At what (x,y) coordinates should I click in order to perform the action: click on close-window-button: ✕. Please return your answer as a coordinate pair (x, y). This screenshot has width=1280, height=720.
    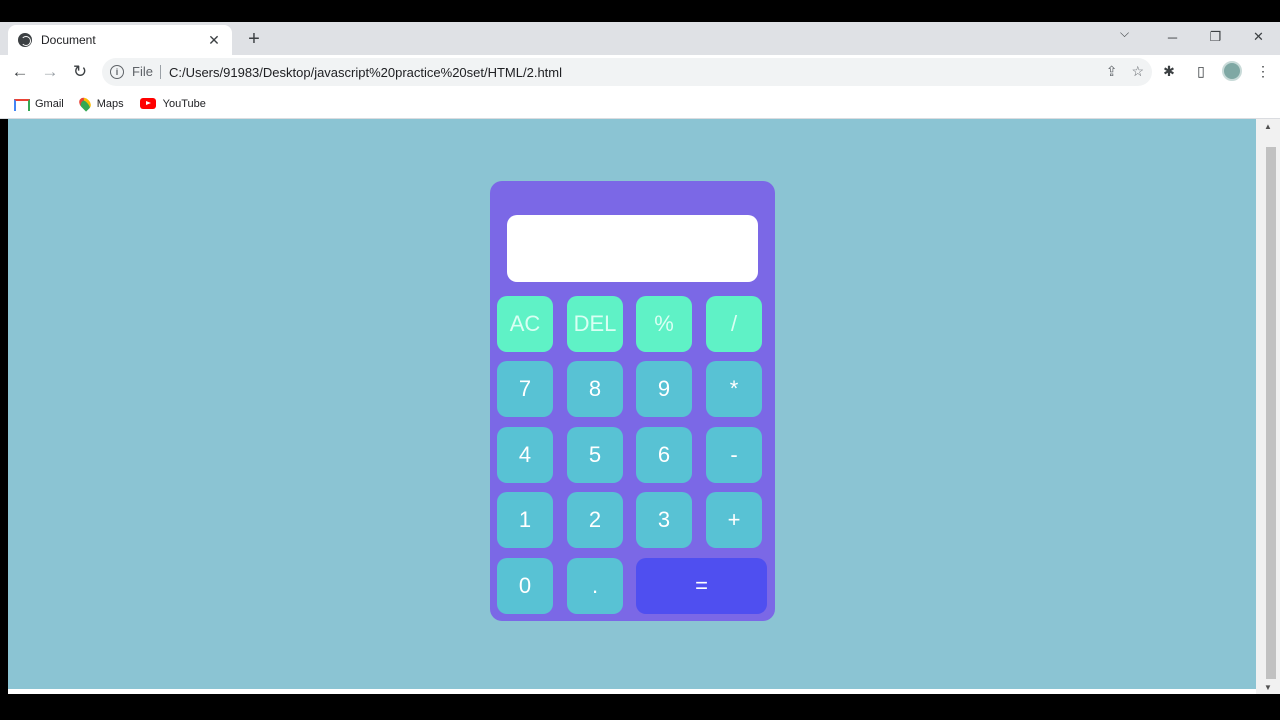
    Looking at the image, I should click on (1258, 37).